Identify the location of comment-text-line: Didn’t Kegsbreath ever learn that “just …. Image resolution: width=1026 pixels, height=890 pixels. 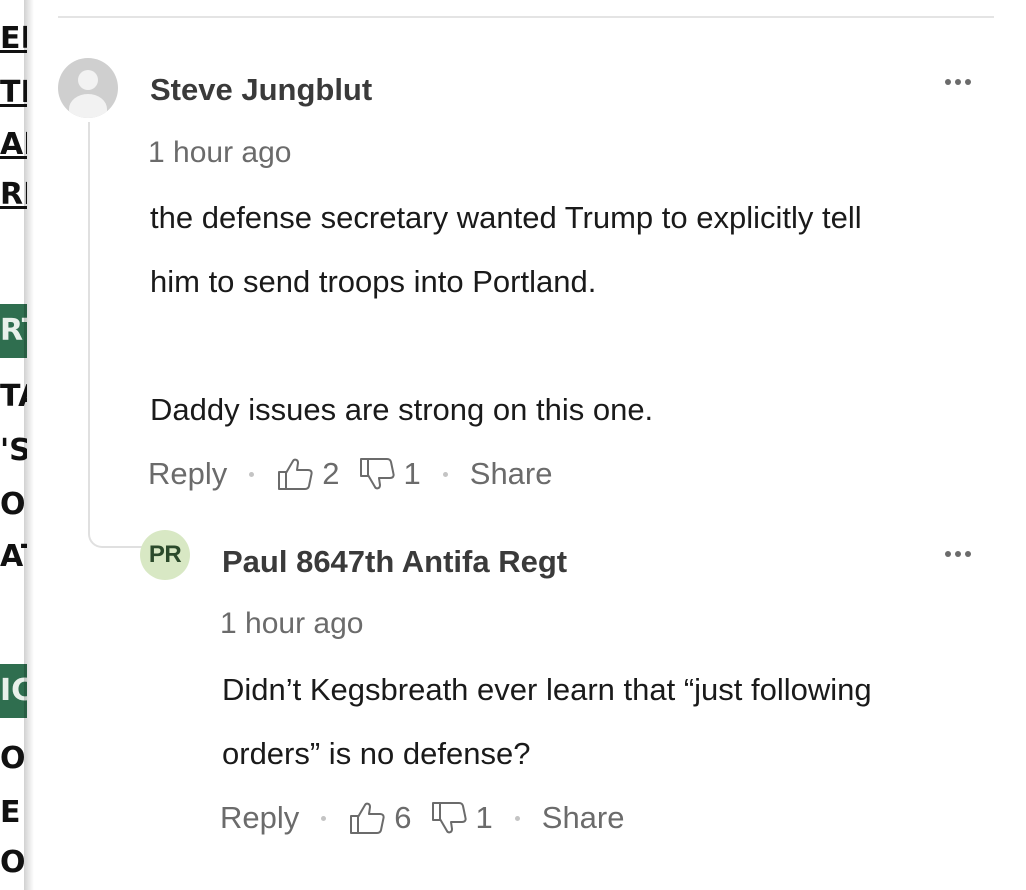
(547, 689).